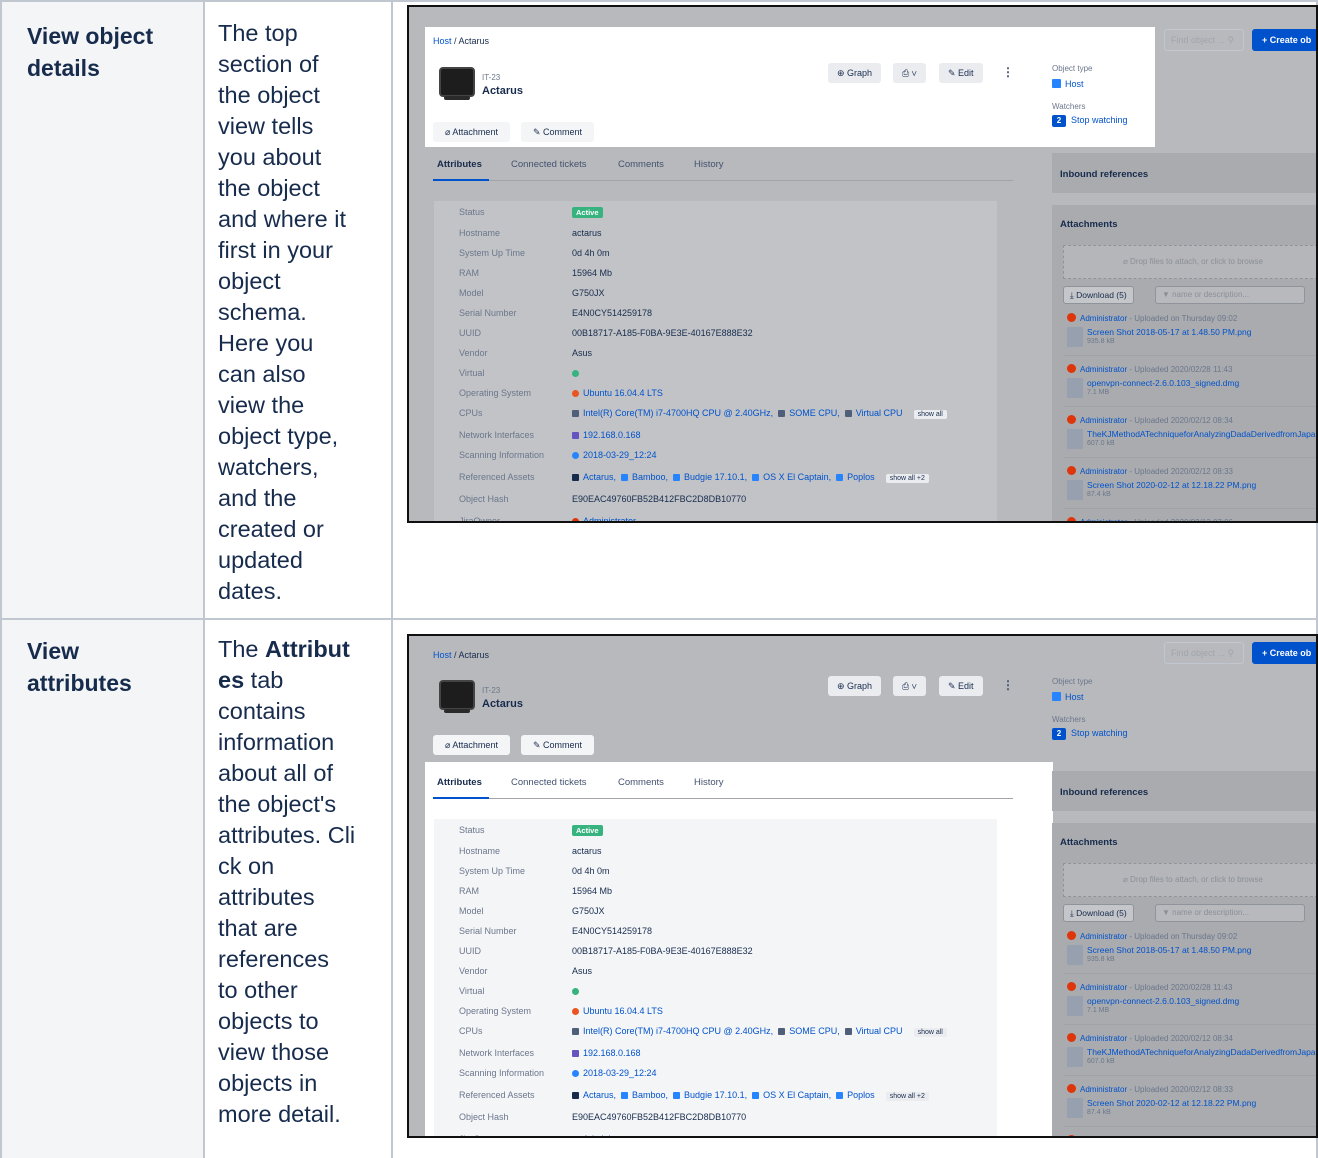 The height and width of the screenshot is (1158, 1318). Describe the element at coordinates (1071, 1135) in the screenshot. I see `user-avatar-icon` at that location.